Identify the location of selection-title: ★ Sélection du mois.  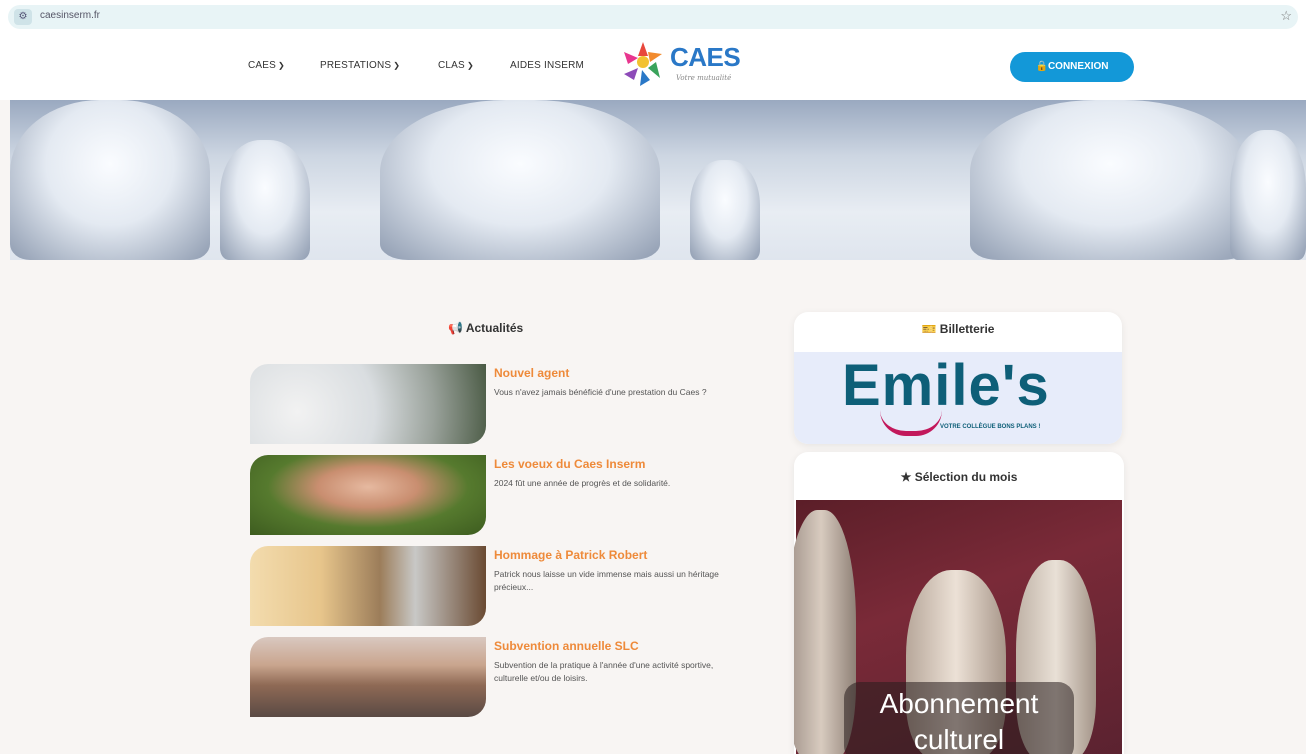
(959, 477).